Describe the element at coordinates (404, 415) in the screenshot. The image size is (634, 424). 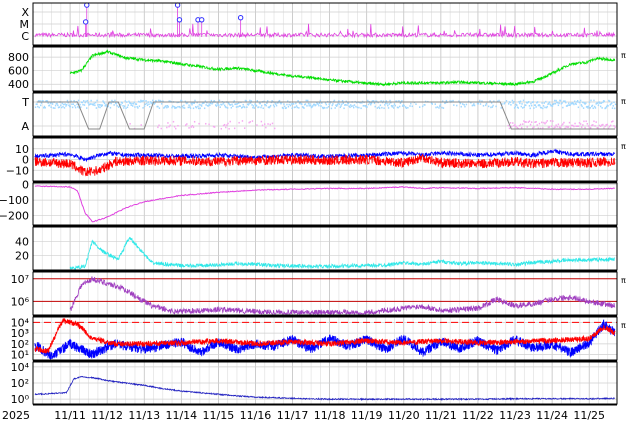
I see `x-tick-label: 11/20` at that location.